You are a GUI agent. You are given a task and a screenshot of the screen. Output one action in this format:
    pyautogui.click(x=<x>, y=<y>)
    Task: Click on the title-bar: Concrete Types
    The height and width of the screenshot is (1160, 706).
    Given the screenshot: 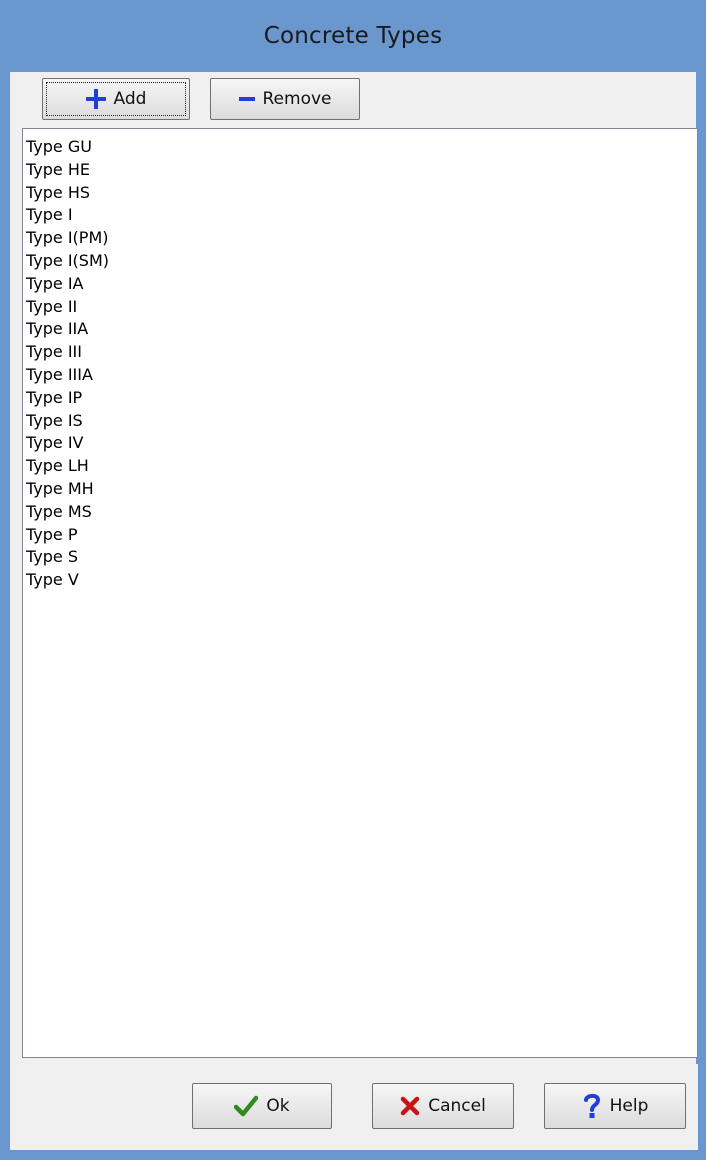 What is the action you would take?
    pyautogui.click(x=353, y=36)
    